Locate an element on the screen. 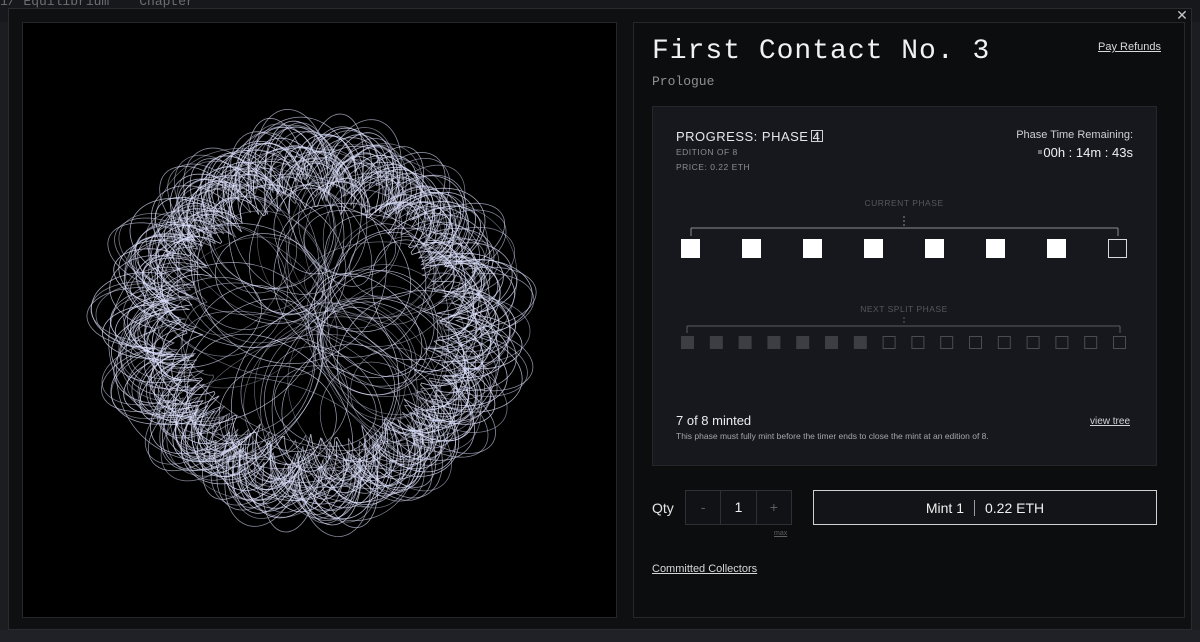 Image resolution: width=1200 pixels, height=642 pixels. mint-button: Mint 1 0.22 ETH is located at coordinates (985, 507).